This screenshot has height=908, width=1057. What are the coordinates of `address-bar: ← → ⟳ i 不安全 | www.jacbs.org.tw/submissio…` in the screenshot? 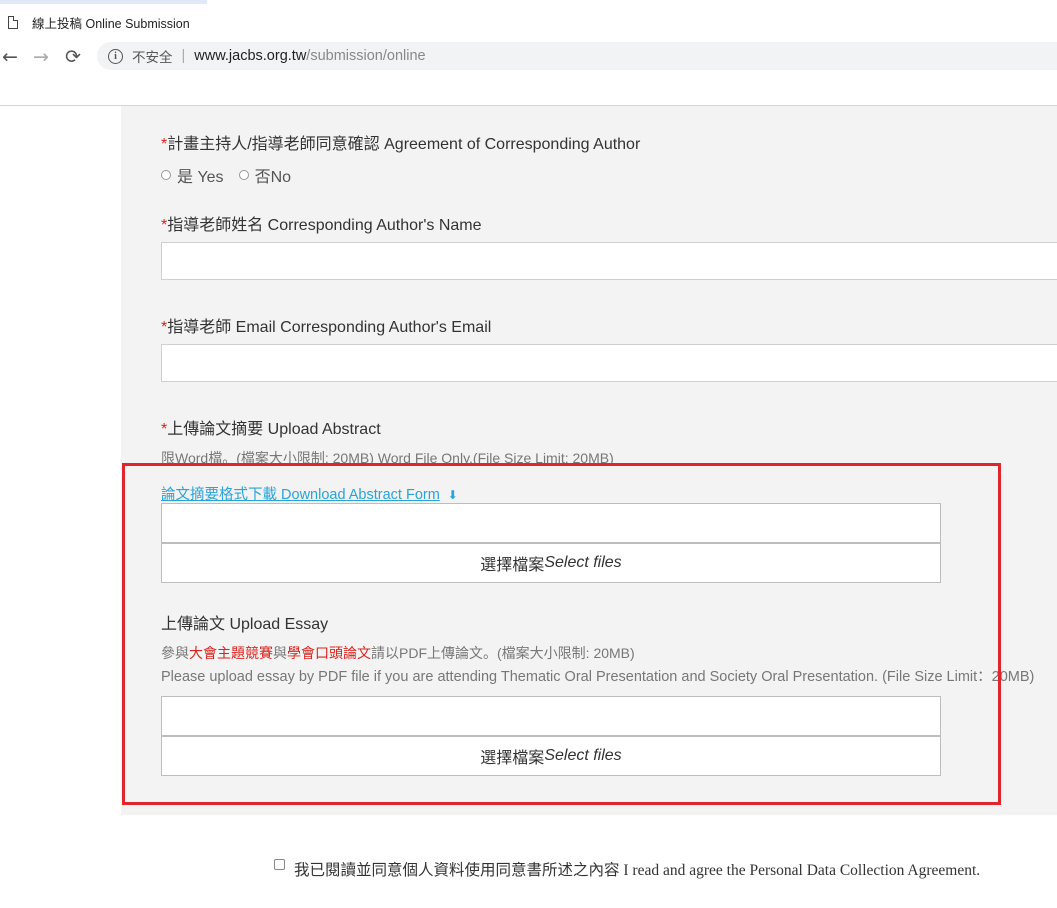 It's located at (528, 57).